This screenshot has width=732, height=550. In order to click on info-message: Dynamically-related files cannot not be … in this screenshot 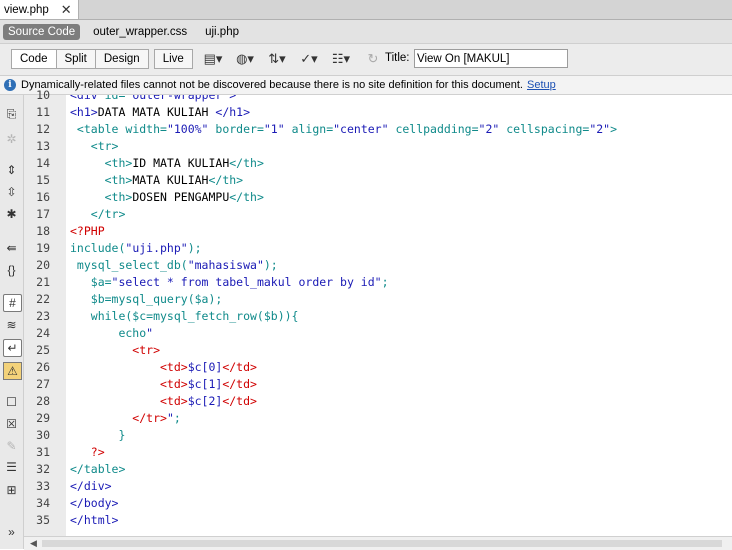, I will do `click(272, 85)`.